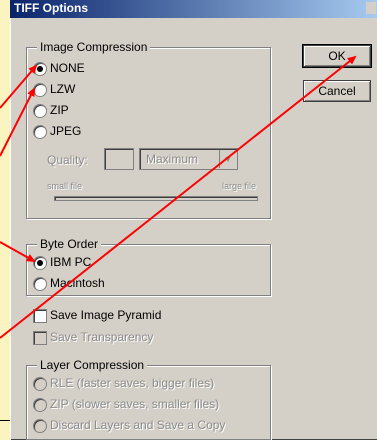  What do you see at coordinates (227, 159) in the screenshot?
I see `dropdown-arrow-icon: ▼` at bounding box center [227, 159].